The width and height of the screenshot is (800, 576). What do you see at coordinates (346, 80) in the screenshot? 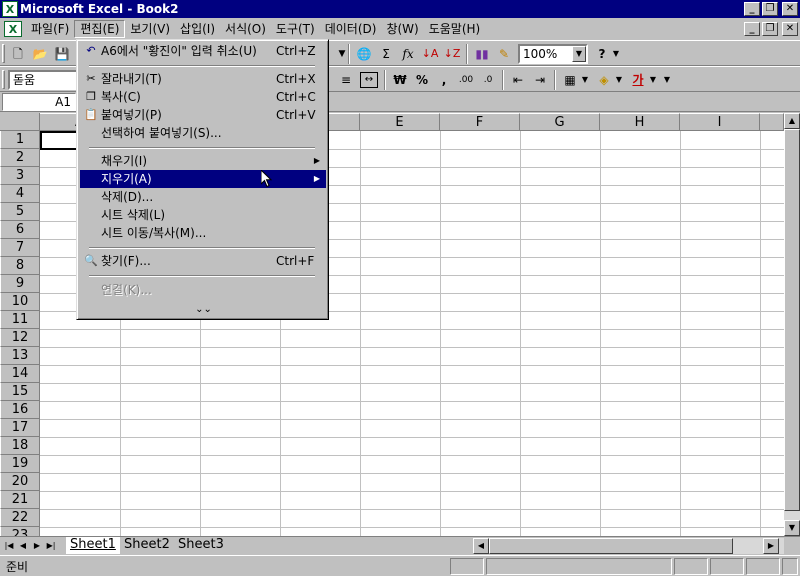
I see `align-right-icon: ≡` at bounding box center [346, 80].